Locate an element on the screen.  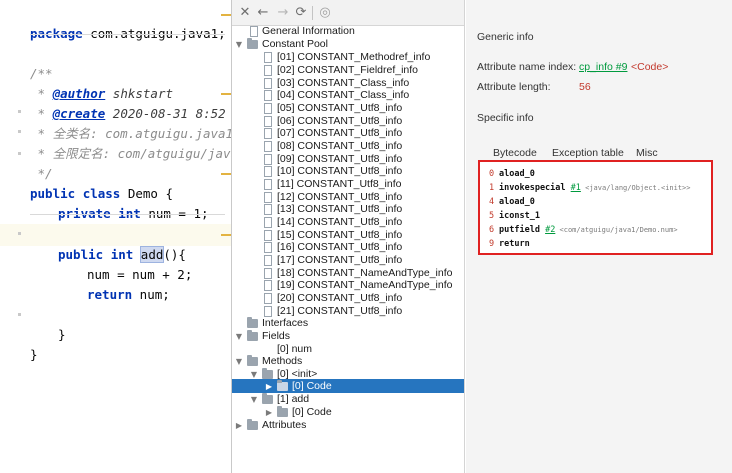
tree-item-constant: [02] CONSTANT_Fieldref_info is located at coordinates (348, 70).